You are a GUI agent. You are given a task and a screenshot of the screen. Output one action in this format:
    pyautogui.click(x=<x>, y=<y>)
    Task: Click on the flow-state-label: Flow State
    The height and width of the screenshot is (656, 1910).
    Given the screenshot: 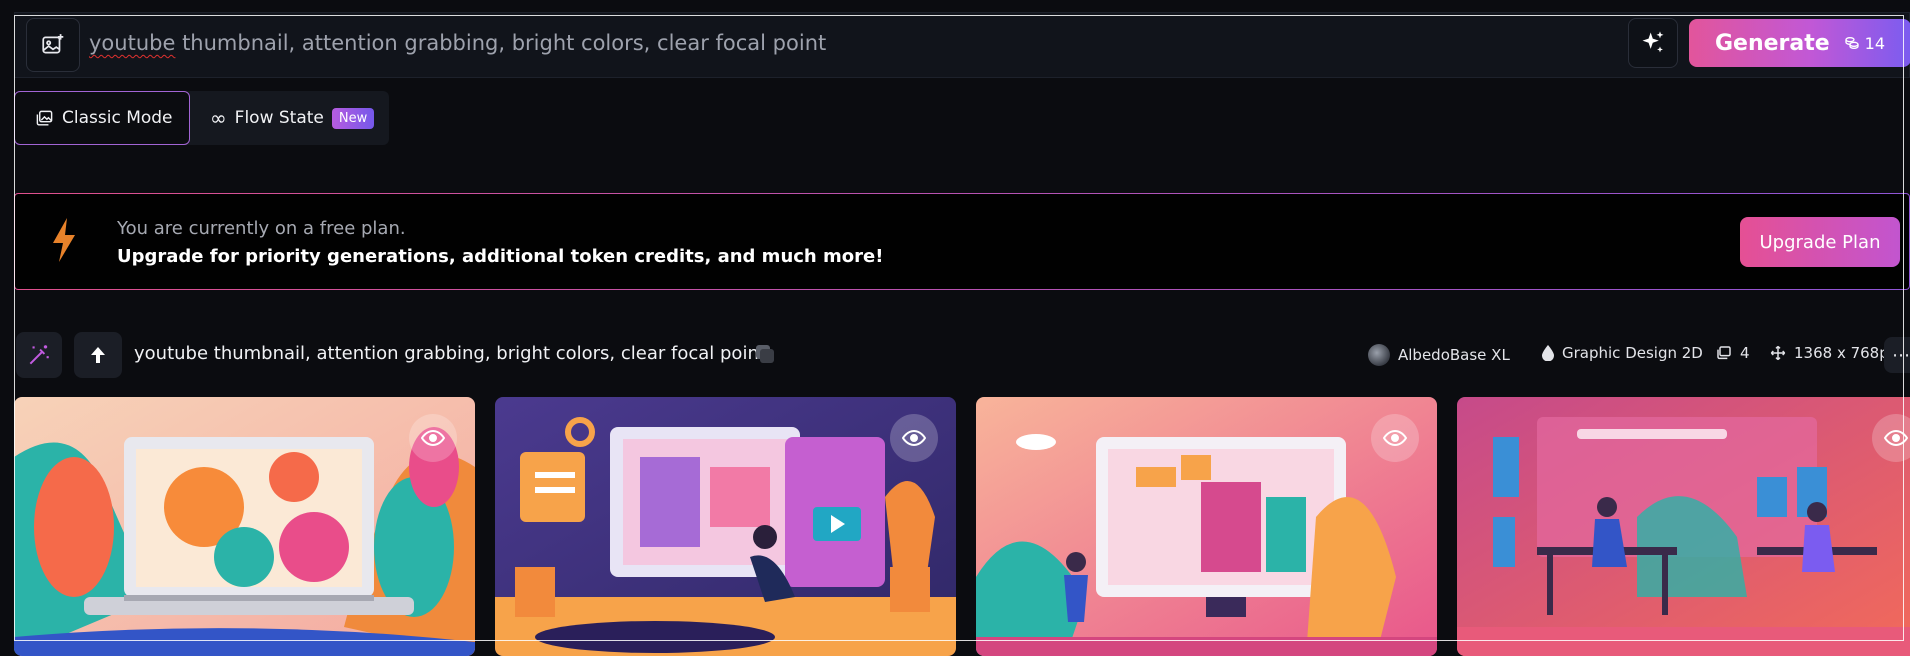 What is the action you would take?
    pyautogui.click(x=279, y=118)
    